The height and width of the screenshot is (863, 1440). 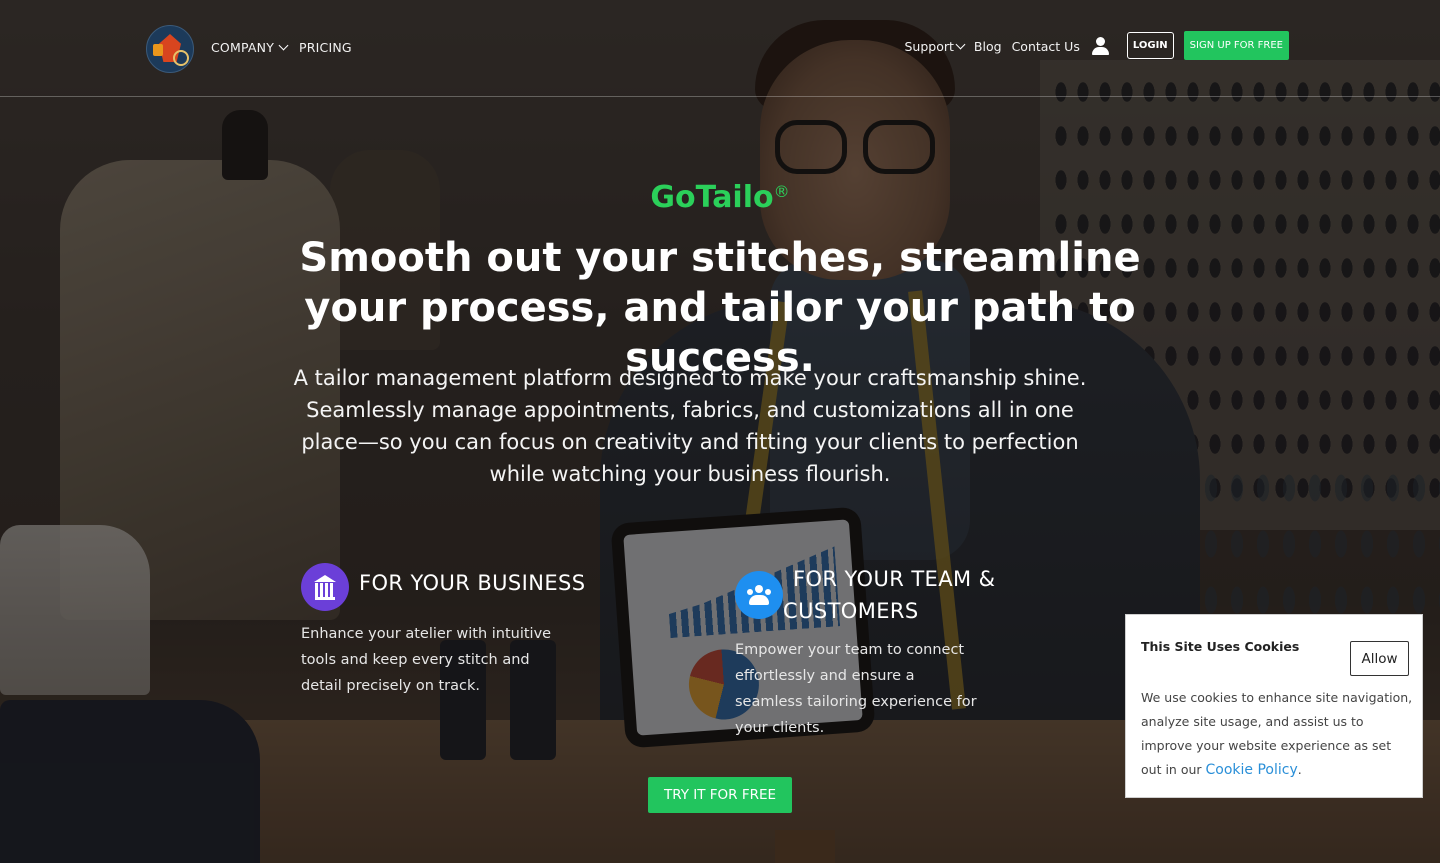 I want to click on nav-company-label: COMPANY, so click(x=243, y=47).